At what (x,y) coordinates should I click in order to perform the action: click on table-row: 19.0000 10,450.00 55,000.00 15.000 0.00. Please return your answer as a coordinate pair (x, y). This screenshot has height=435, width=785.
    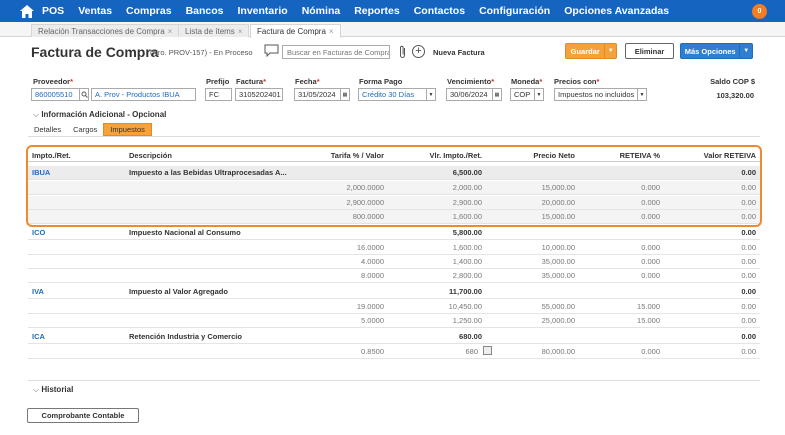
    Looking at the image, I should click on (394, 307).